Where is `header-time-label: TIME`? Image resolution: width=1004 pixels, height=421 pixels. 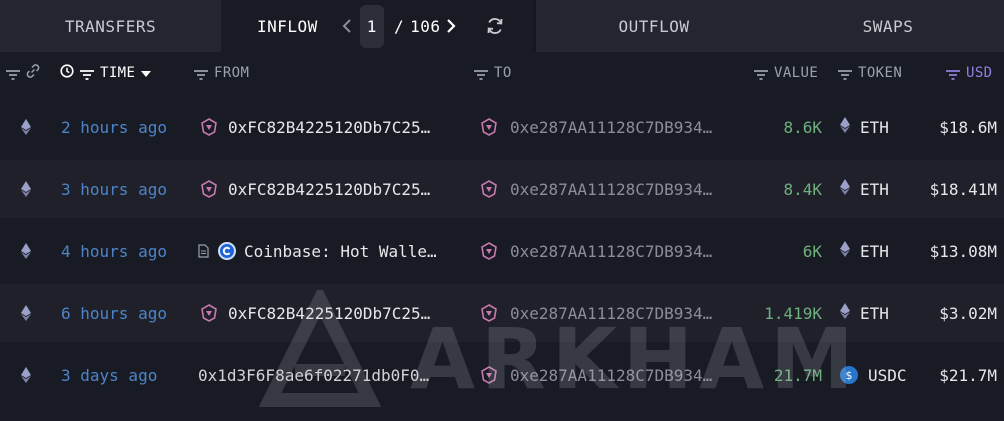
header-time-label: TIME is located at coordinates (118, 73).